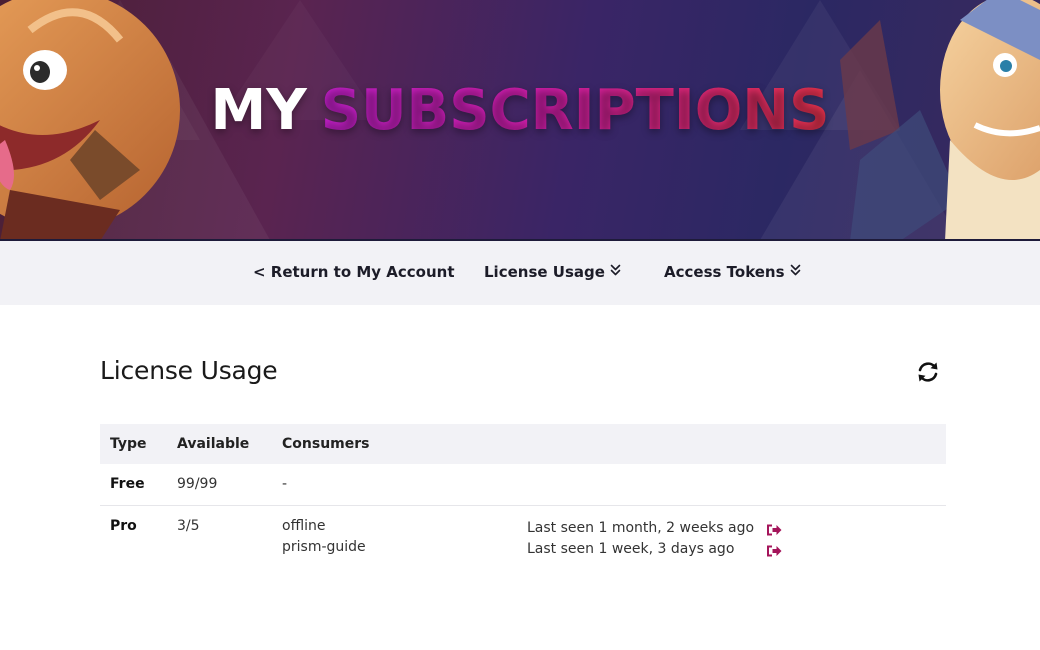 The height and width of the screenshot is (650, 1040). I want to click on column-header-blank, so click(731, 444).